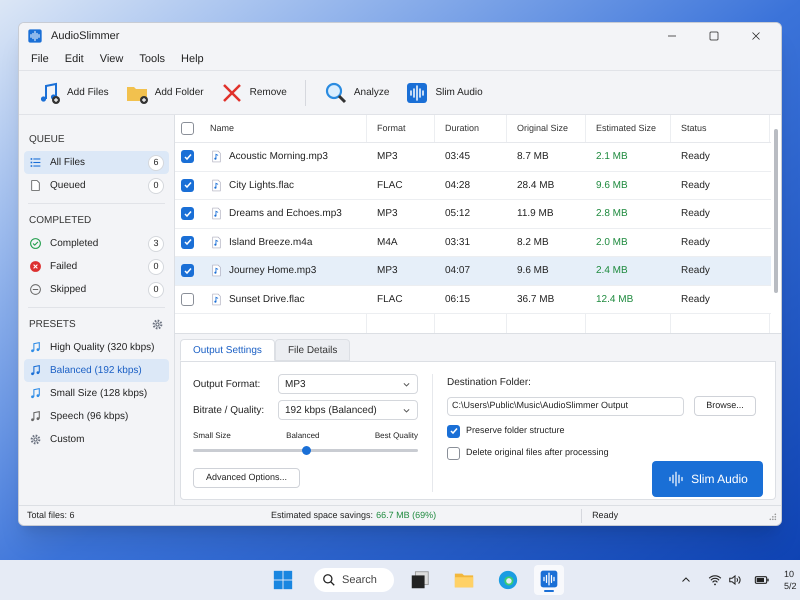 This screenshot has height=600, width=800. Describe the element at coordinates (473, 271) in the screenshot. I see `table-row: Journey Home.mp3 MP3 04:07 9.6 MB 2.4 MB Ready` at that location.